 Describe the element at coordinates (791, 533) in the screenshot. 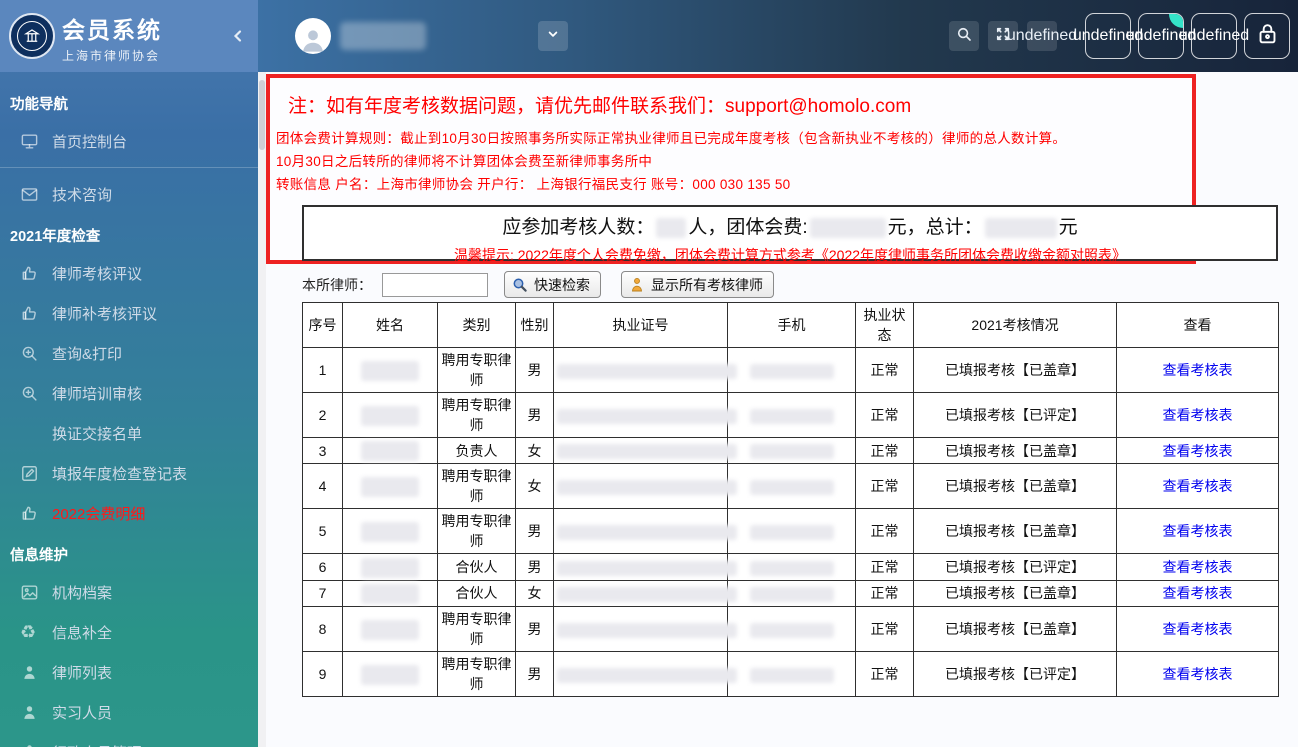

I see `phone-redacted` at that location.